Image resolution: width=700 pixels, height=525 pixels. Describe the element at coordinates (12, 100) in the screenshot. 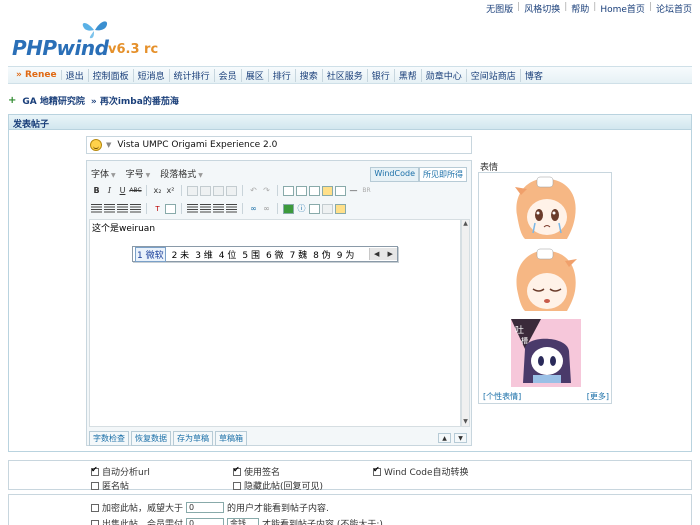

I see `expand-icon: +` at that location.